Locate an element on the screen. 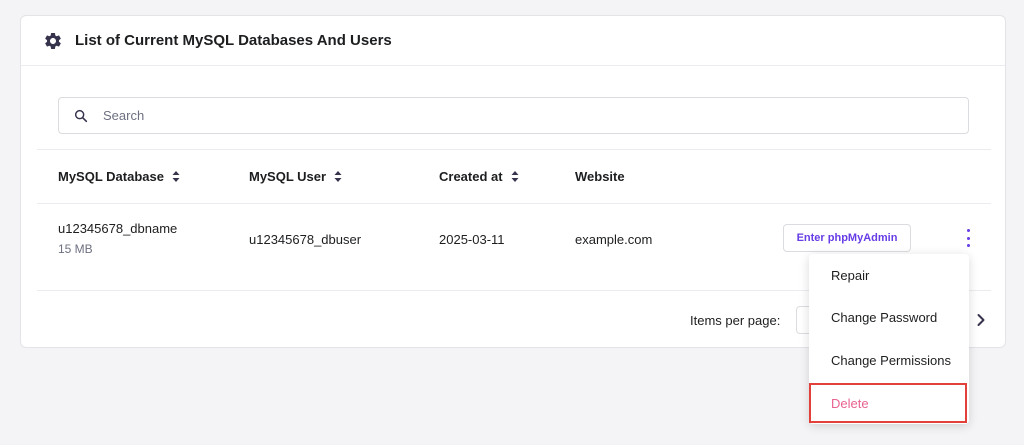 The image size is (1024, 445). items-per-page-label: Items per page: is located at coordinates (735, 320).